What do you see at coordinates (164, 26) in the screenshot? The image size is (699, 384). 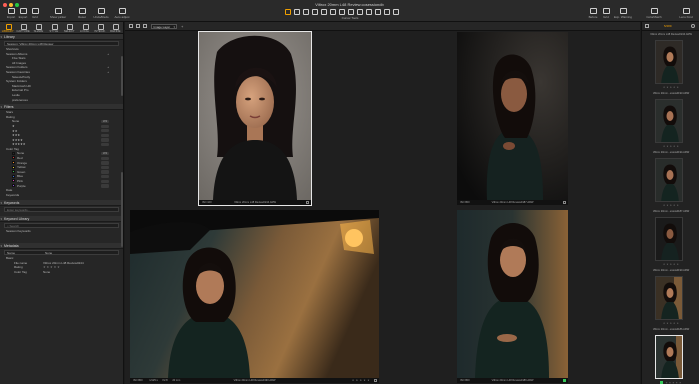 I see `zoom-selector: Image Layer` at bounding box center [164, 26].